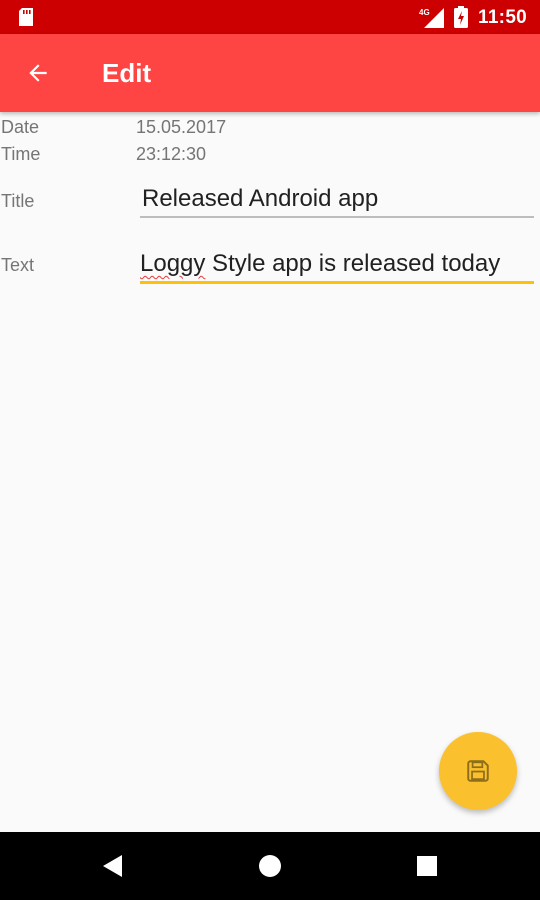 This screenshot has width=540, height=900. I want to click on text-input-value: Style app is released today, so click(353, 263).